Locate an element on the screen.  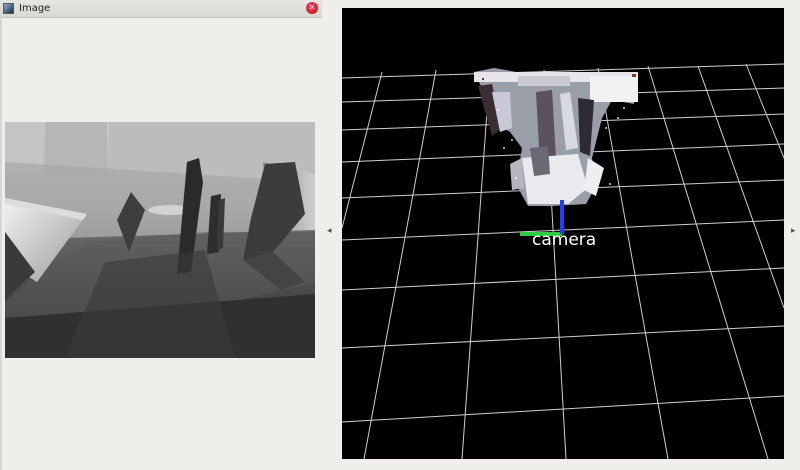
point-cloud is located at coordinates (556, 137).